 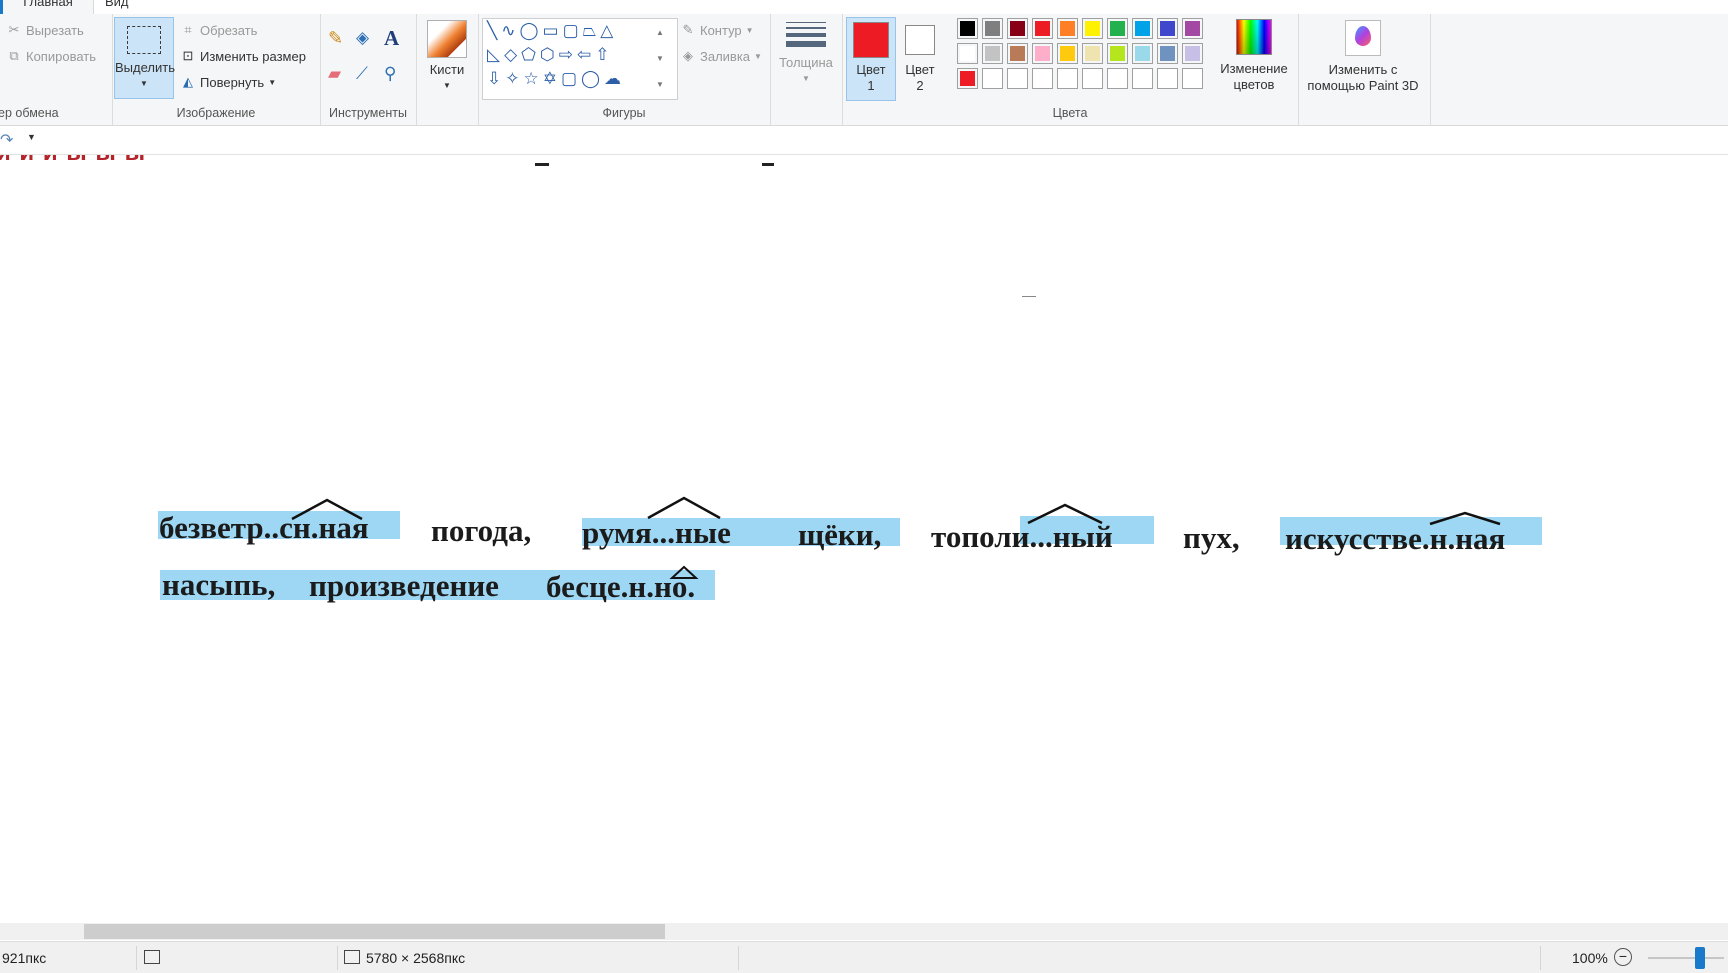 What do you see at coordinates (688, 29) in the screenshot?
I see `outline-brush-icon: ✎` at bounding box center [688, 29].